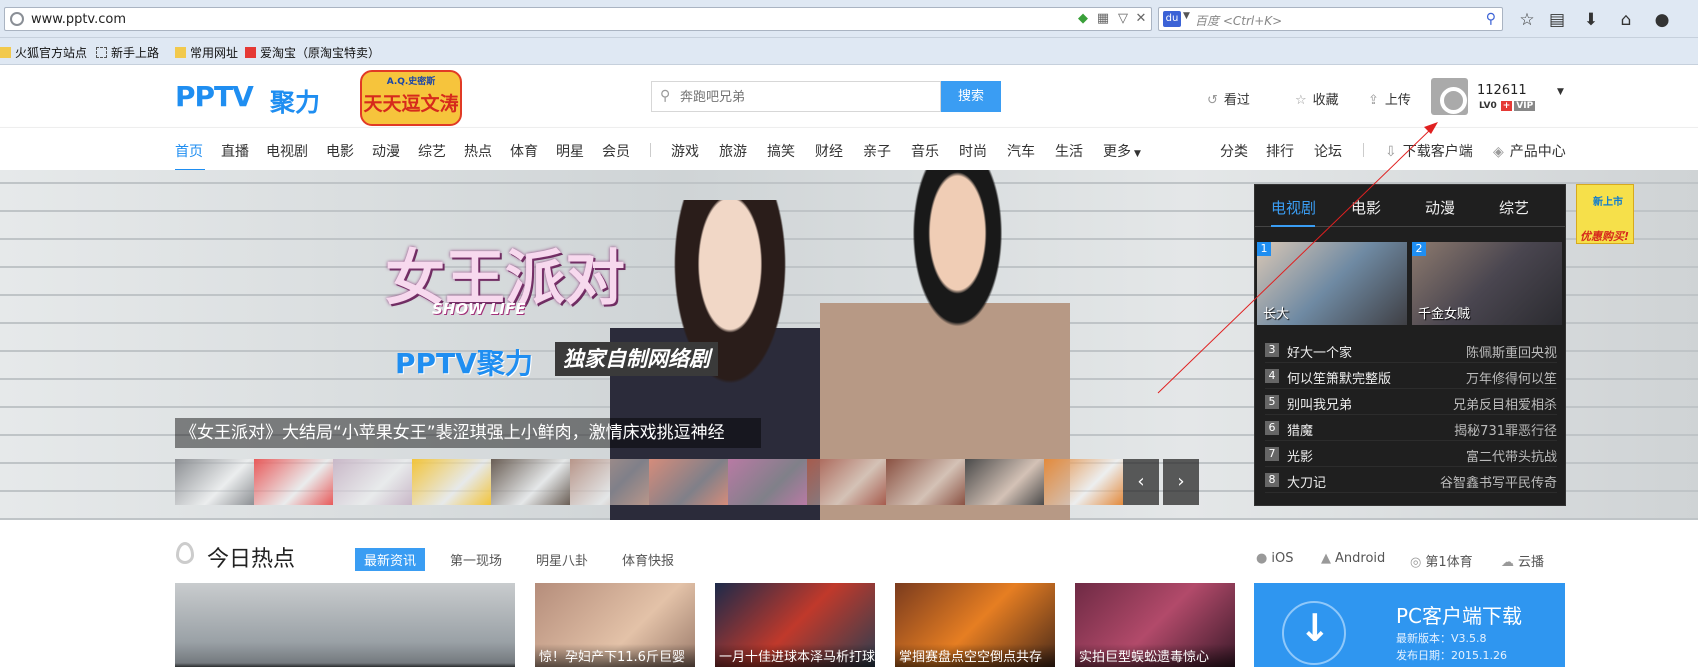 The width and height of the screenshot is (1698, 667). I want to click on rank-title: 猎魔, so click(1300, 429).